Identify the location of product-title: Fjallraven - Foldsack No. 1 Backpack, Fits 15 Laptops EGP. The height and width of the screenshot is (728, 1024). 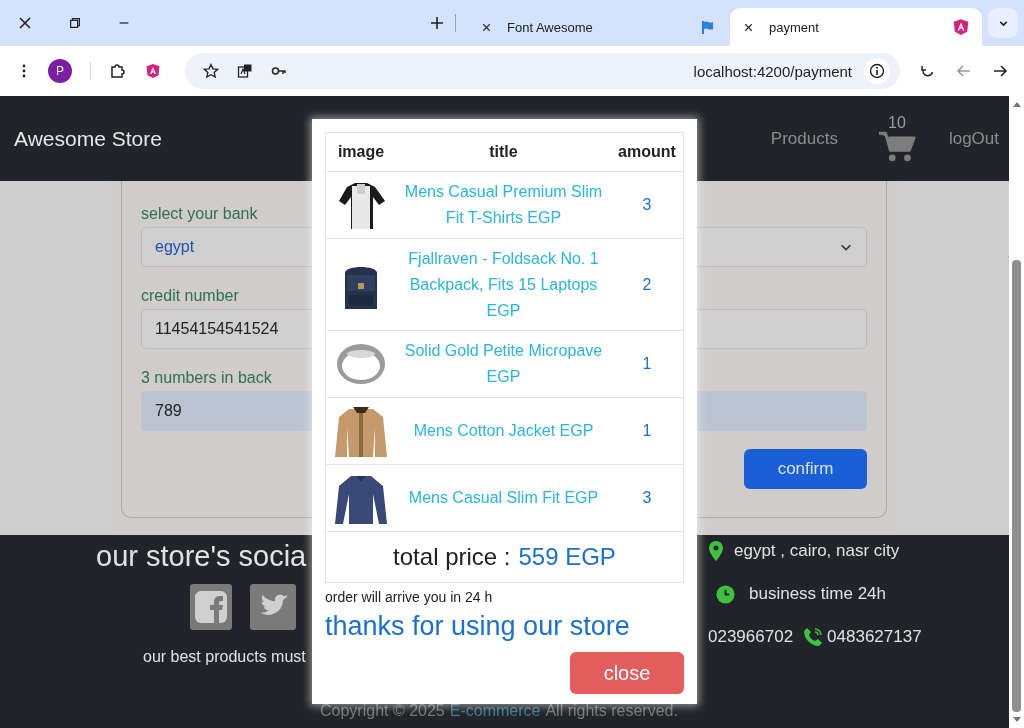
(503, 284).